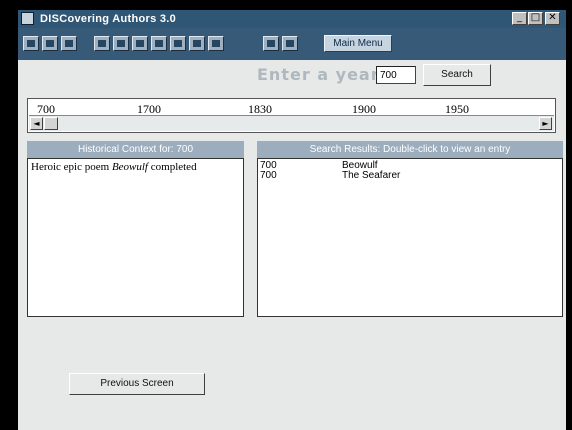 The image size is (572, 430). Describe the element at coordinates (552, 18) in the screenshot. I see `close-button: ✕` at that location.